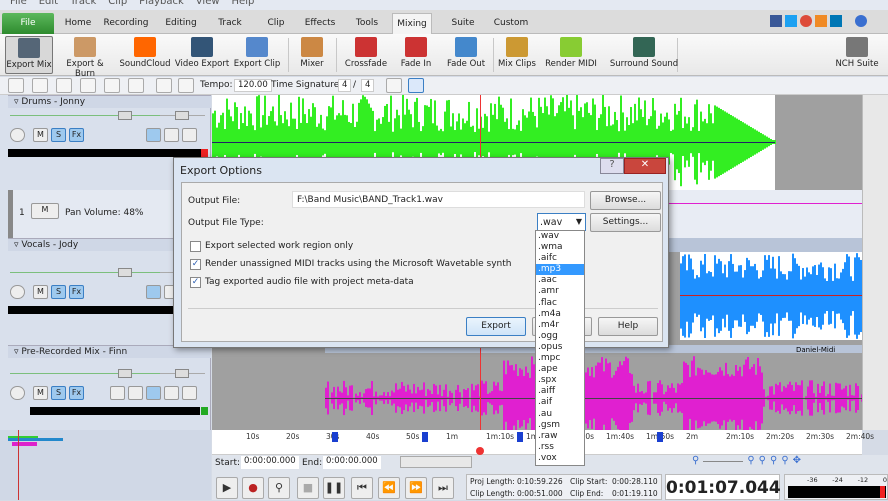  Describe the element at coordinates (230, 23) in the screenshot. I see `tab-track: Track` at that location.